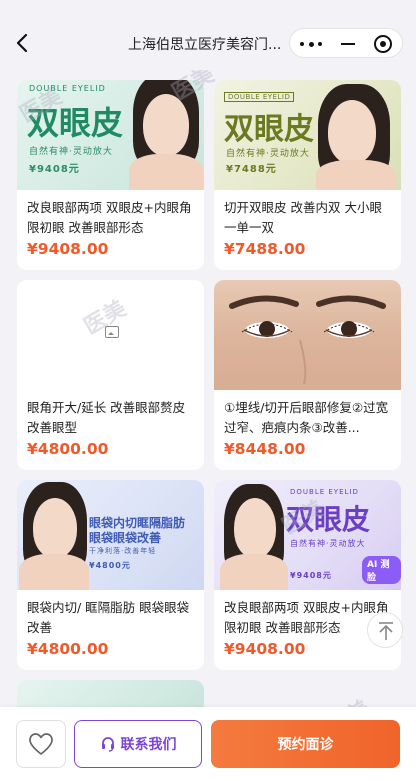  What do you see at coordinates (107, 744) in the screenshot?
I see `headset-icon` at bounding box center [107, 744].